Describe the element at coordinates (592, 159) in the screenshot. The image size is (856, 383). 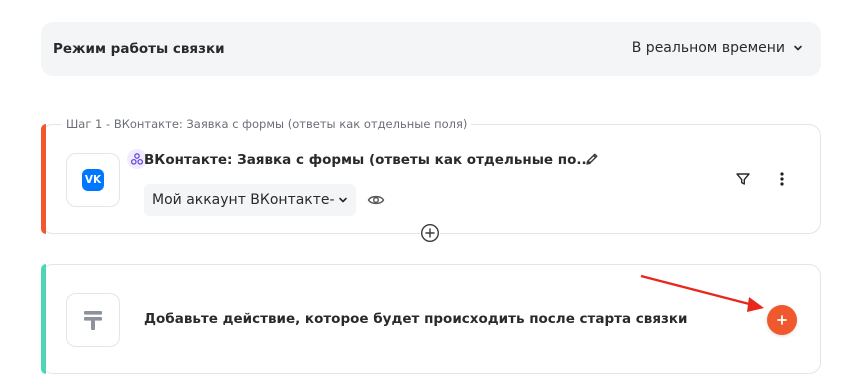
I see `pencil-icon` at that location.